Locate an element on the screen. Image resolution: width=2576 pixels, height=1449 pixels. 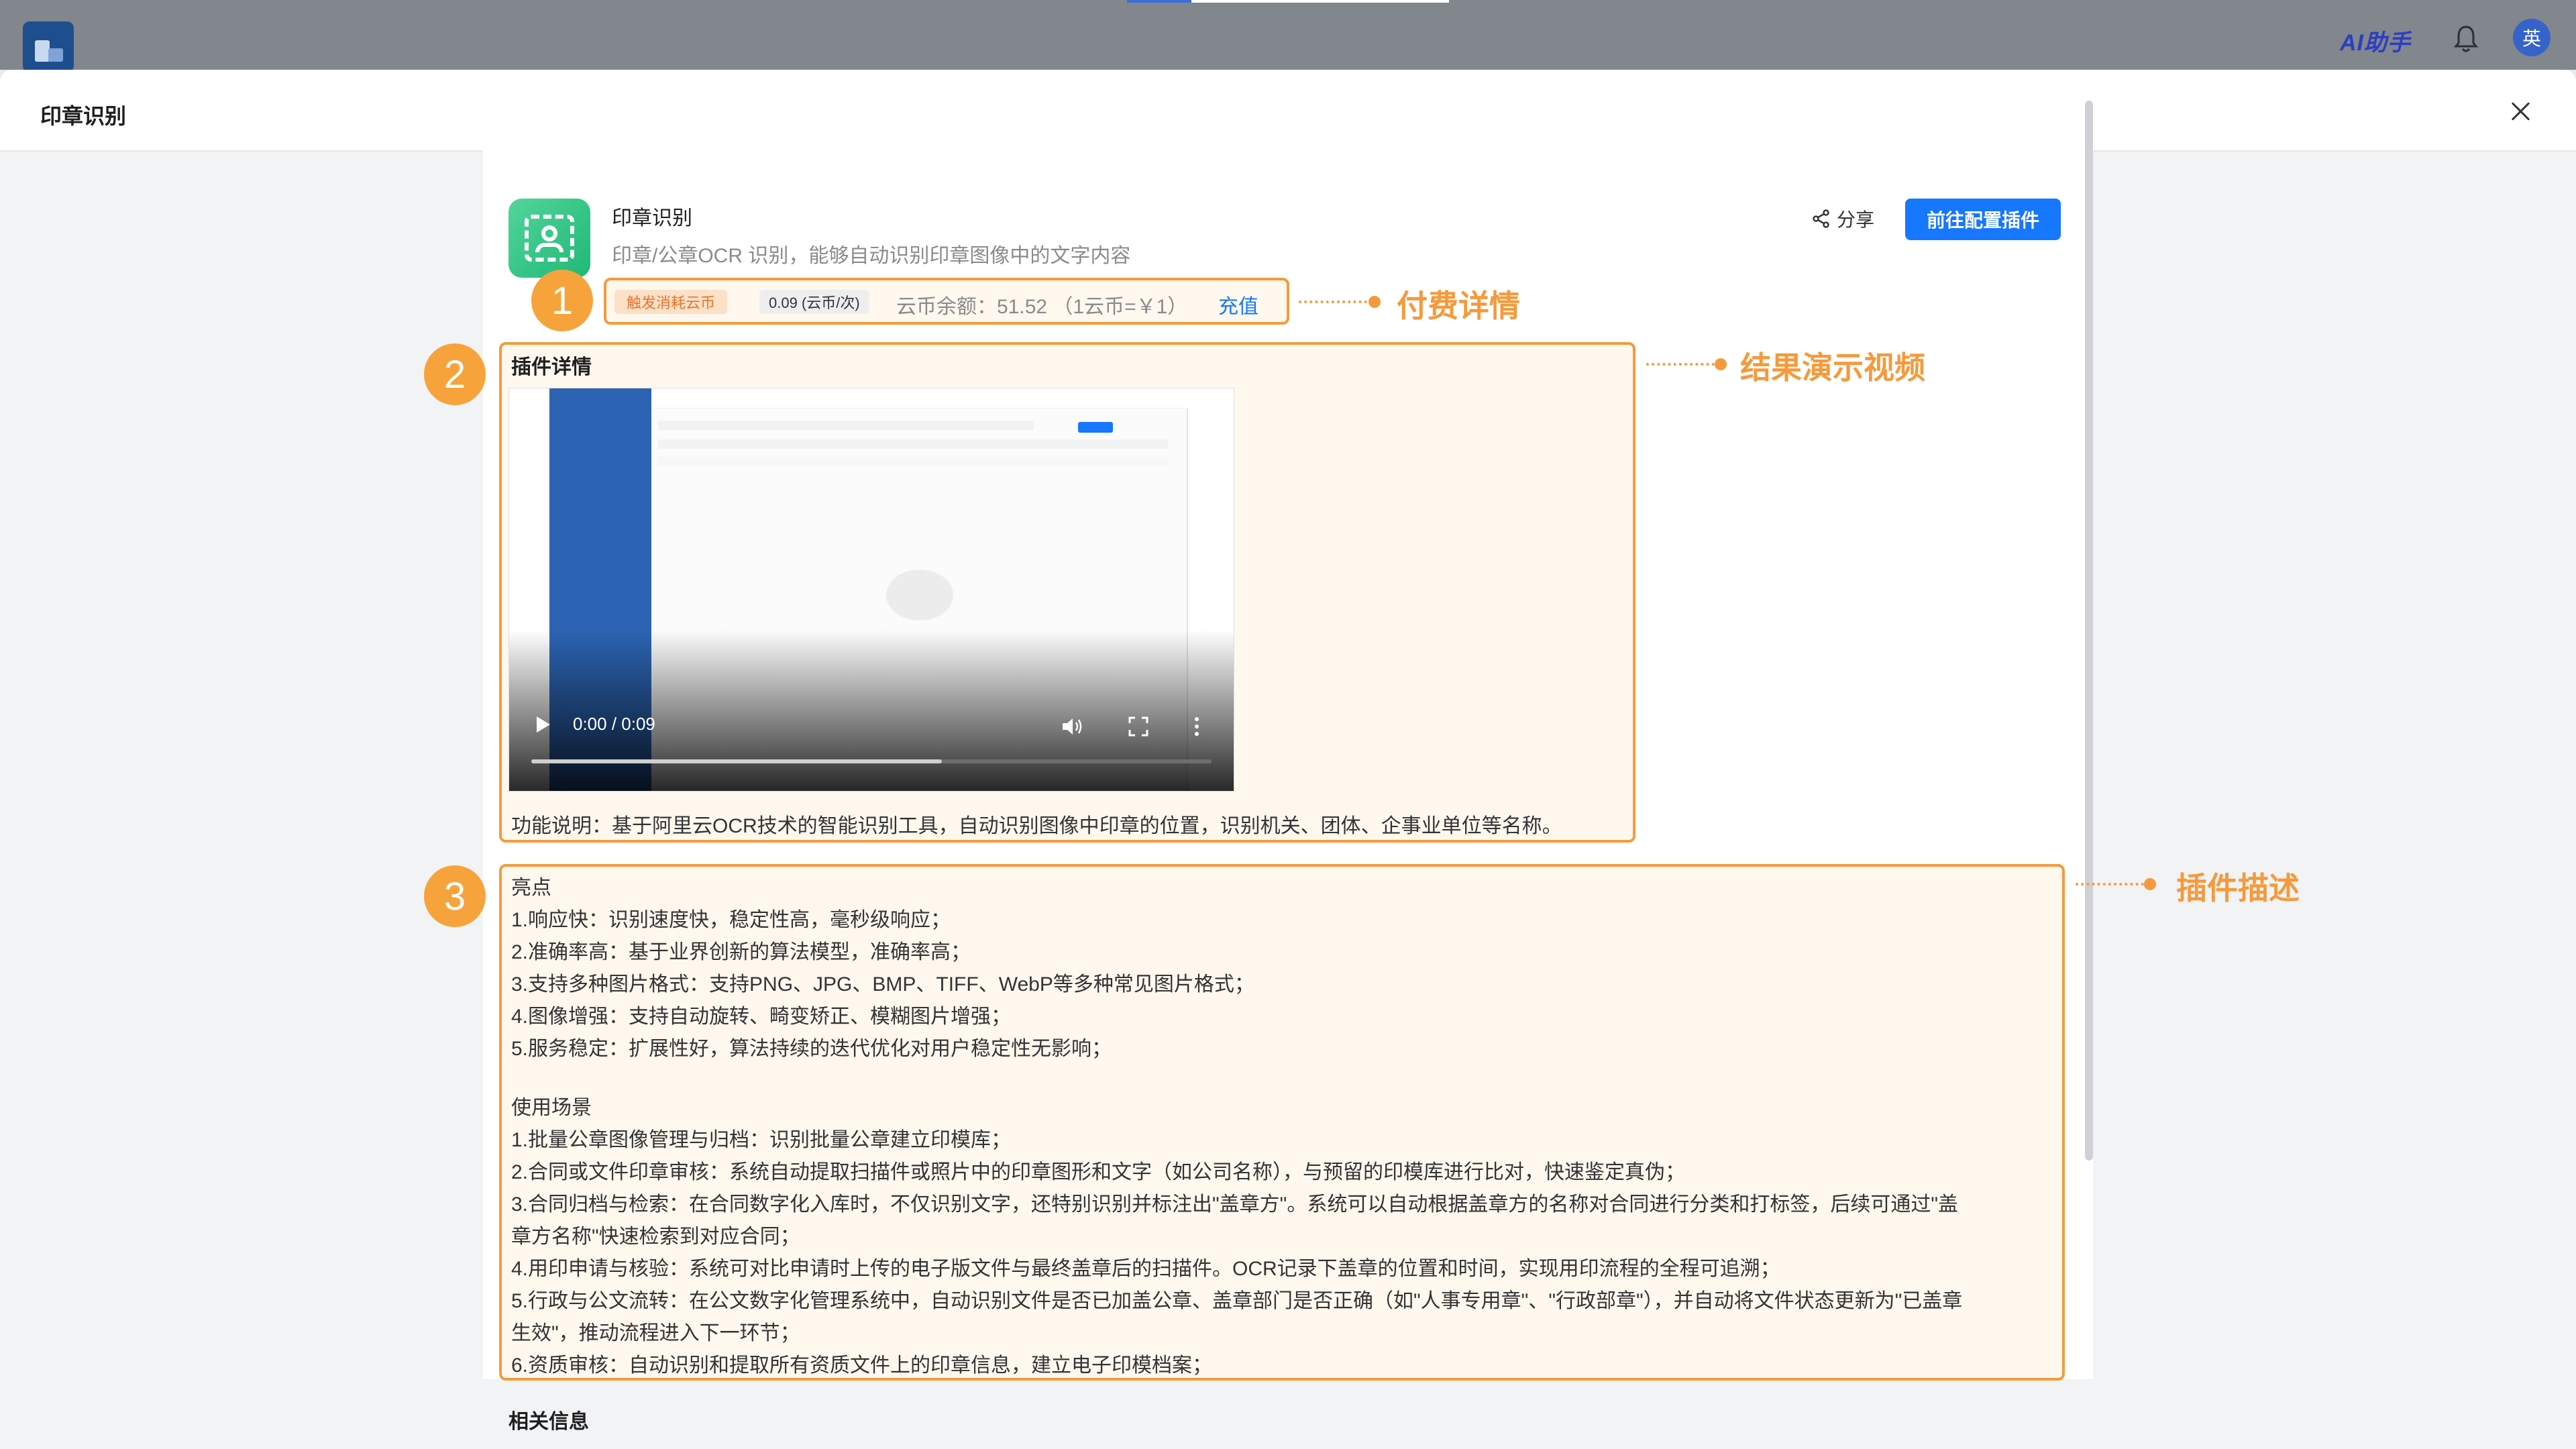
scenario-item: 6.资质审核：自动识别和提取所有资质文件上的印章信息，建立电子印模档案； is located at coordinates (862, 1365).